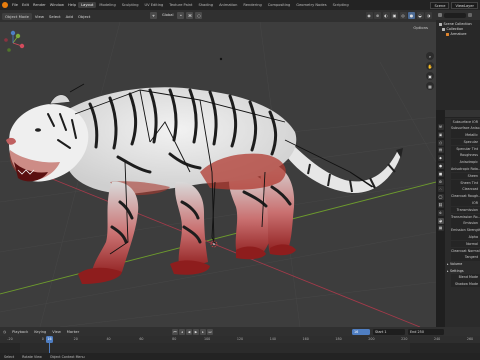 The height and width of the screenshot is (360, 480). Describe the element at coordinates (153, 15) in the screenshot. I see `orientation-icon: ⌖` at that location.